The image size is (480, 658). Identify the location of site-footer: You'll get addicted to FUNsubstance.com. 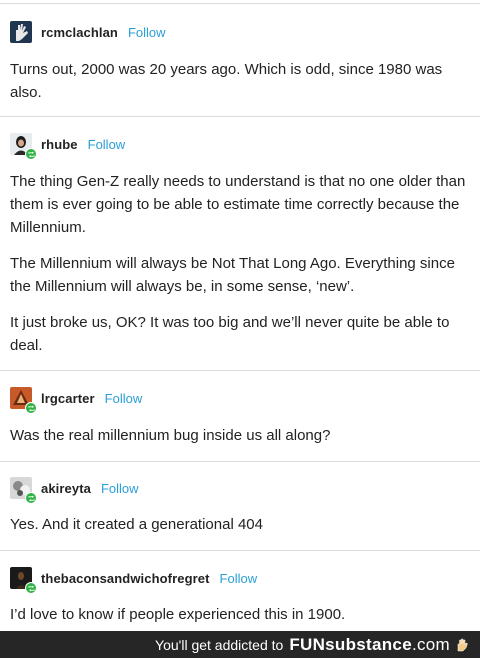
(240, 644).